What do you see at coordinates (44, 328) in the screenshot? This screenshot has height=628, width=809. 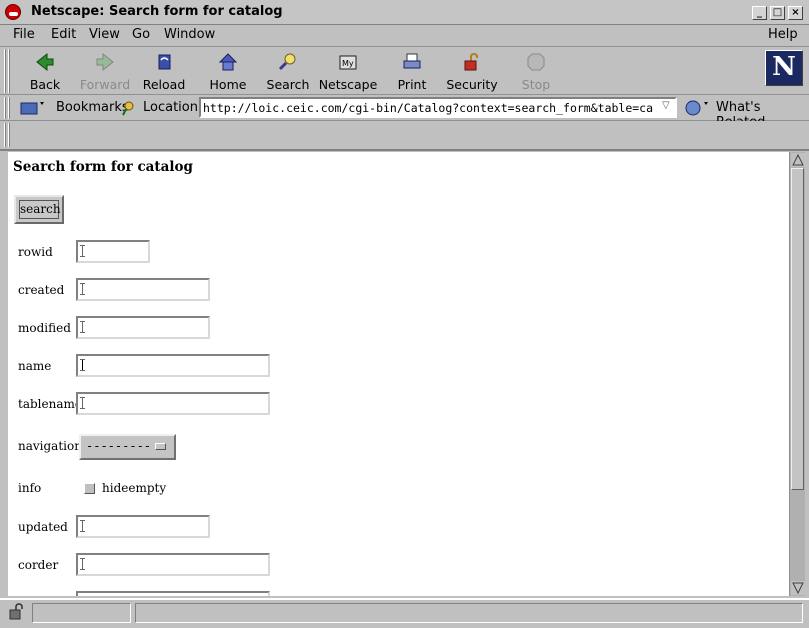 I see `modified-label: modified` at bounding box center [44, 328].